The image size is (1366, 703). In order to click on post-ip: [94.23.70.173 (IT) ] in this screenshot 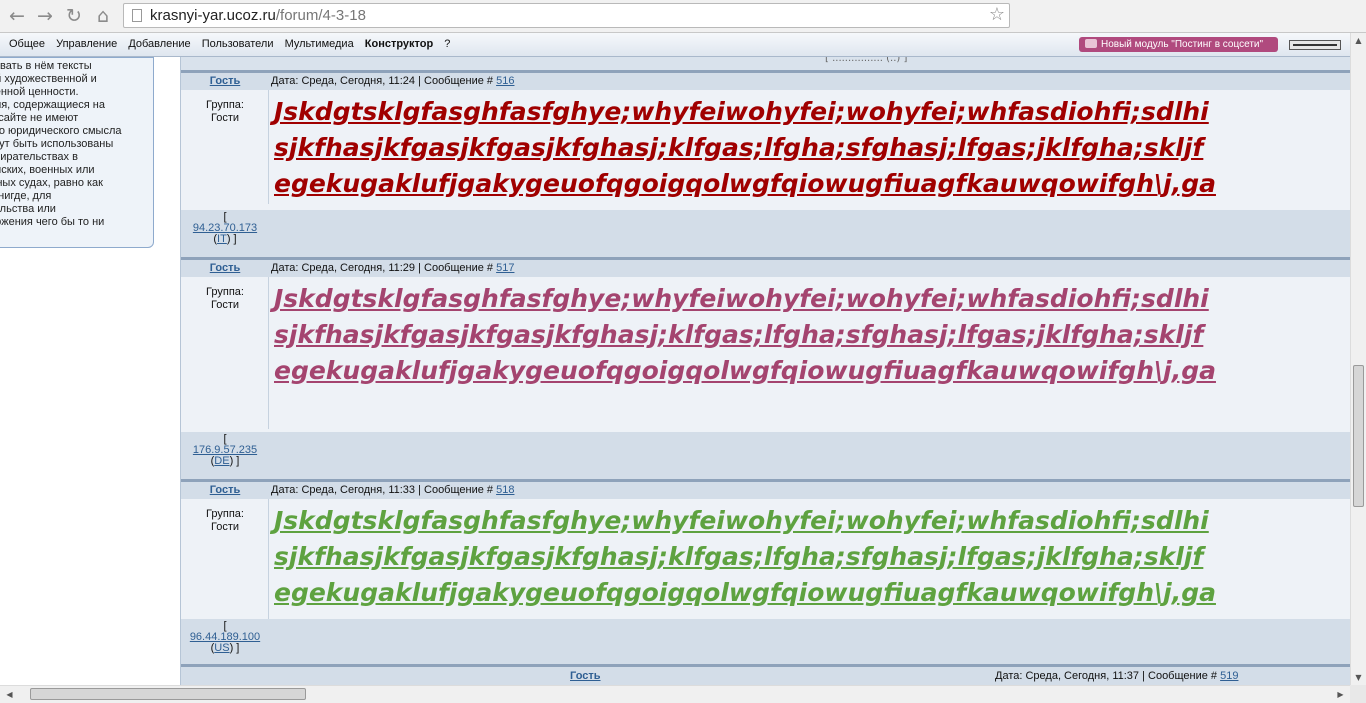, I will do `click(225, 228)`.